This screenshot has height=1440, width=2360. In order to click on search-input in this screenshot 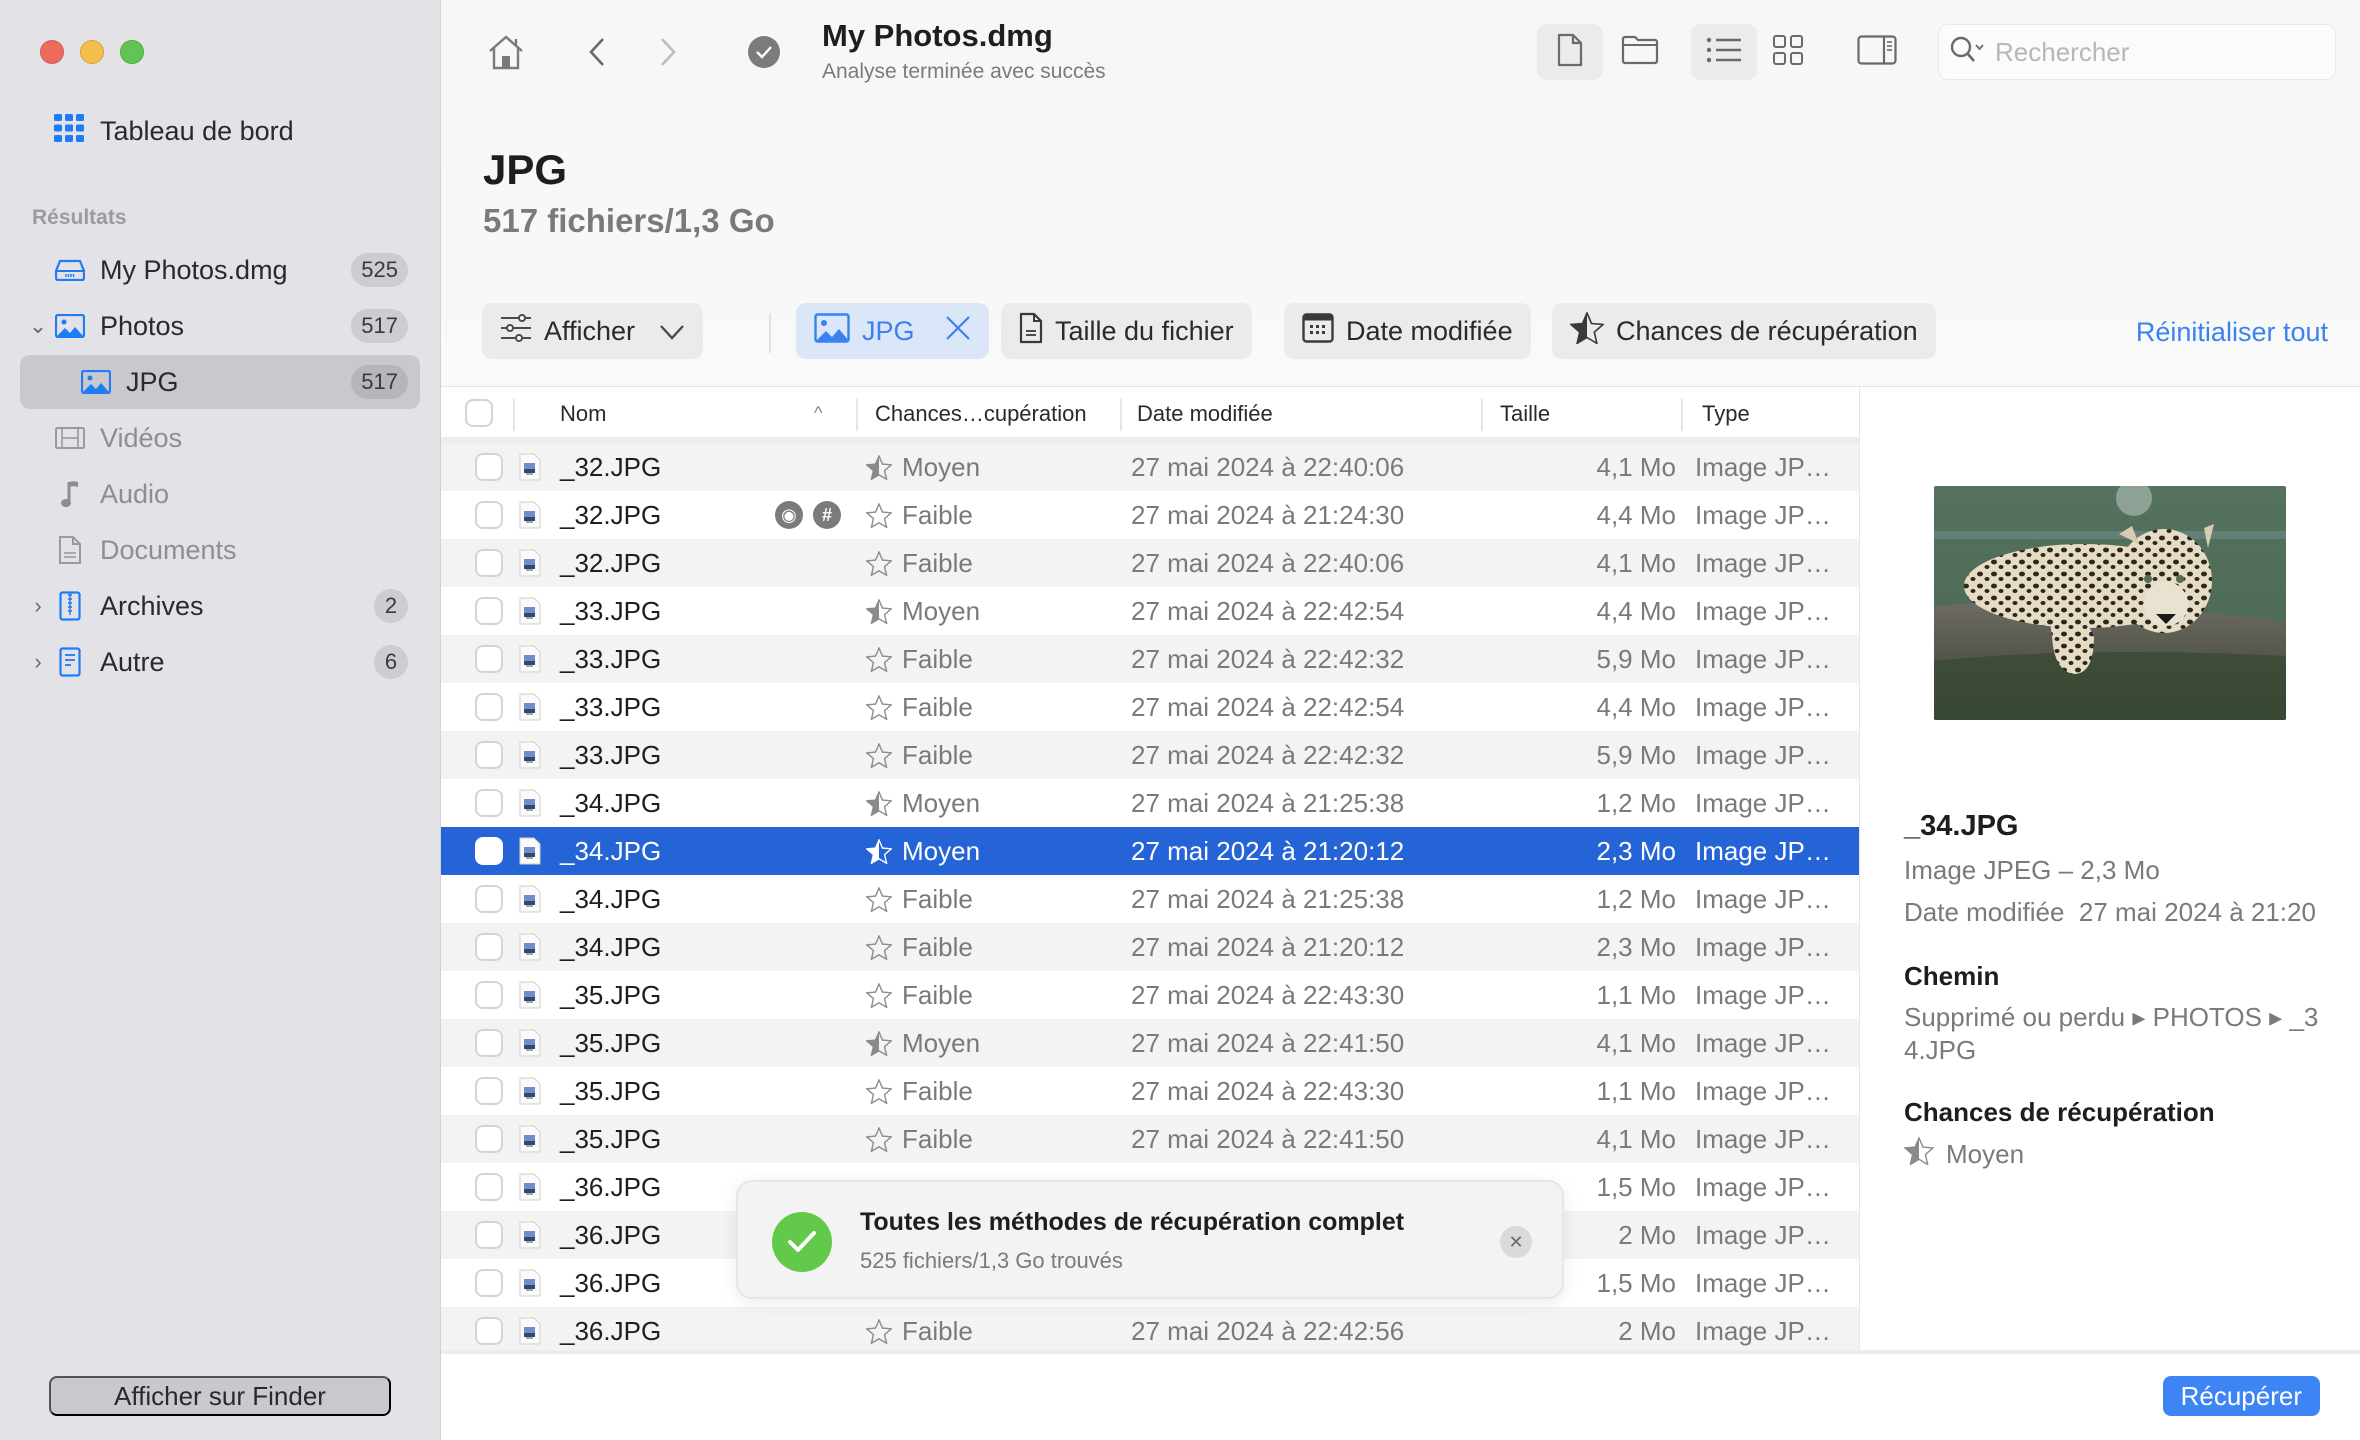, I will do `click(2155, 52)`.